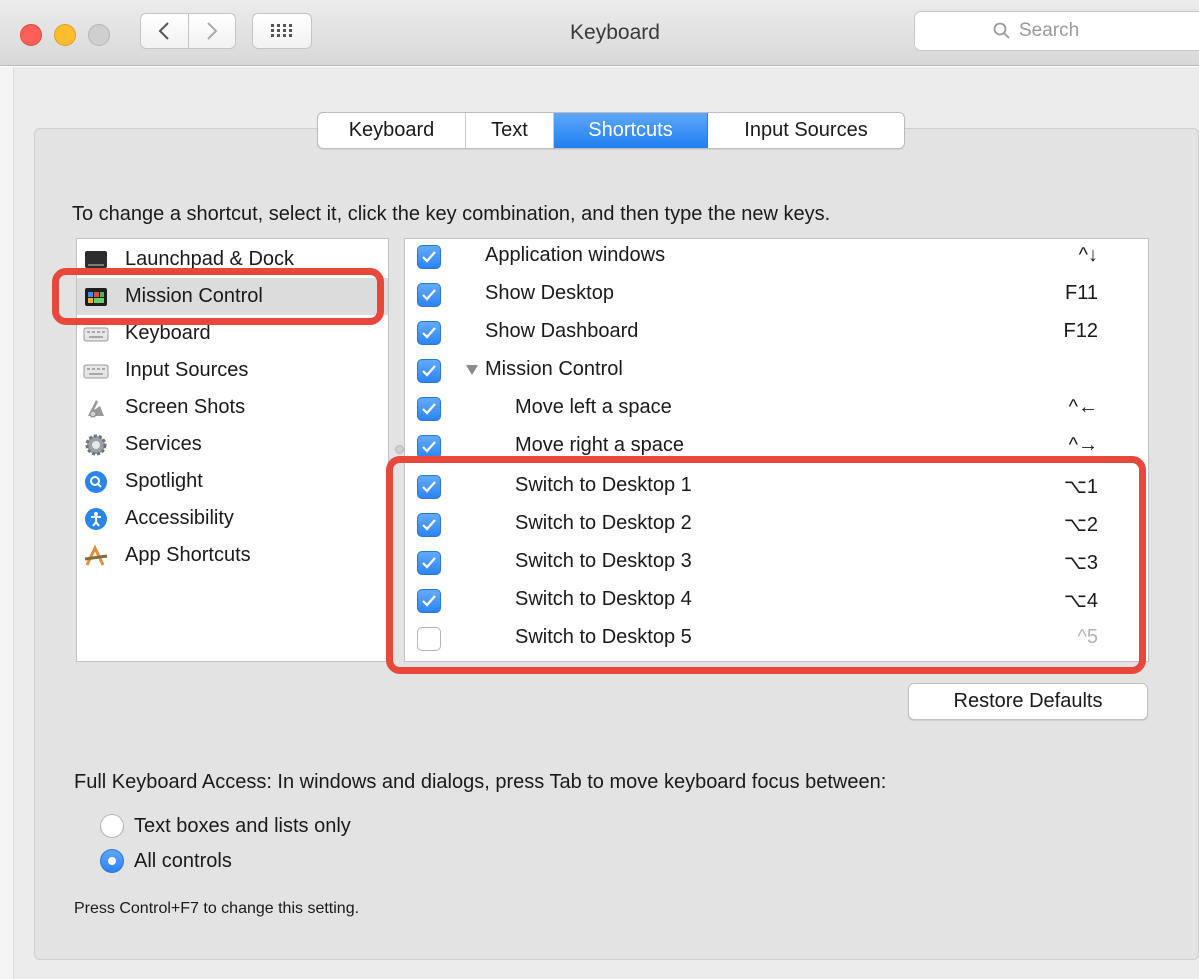 Image resolution: width=1199 pixels, height=979 pixels. I want to click on radio-label: Text boxes and lists only, so click(242, 825).